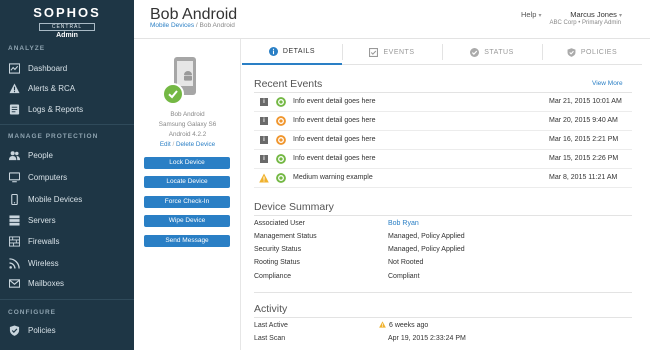  Describe the element at coordinates (294, 207) in the screenshot. I see `device-summary-heading: Device Summary` at that location.